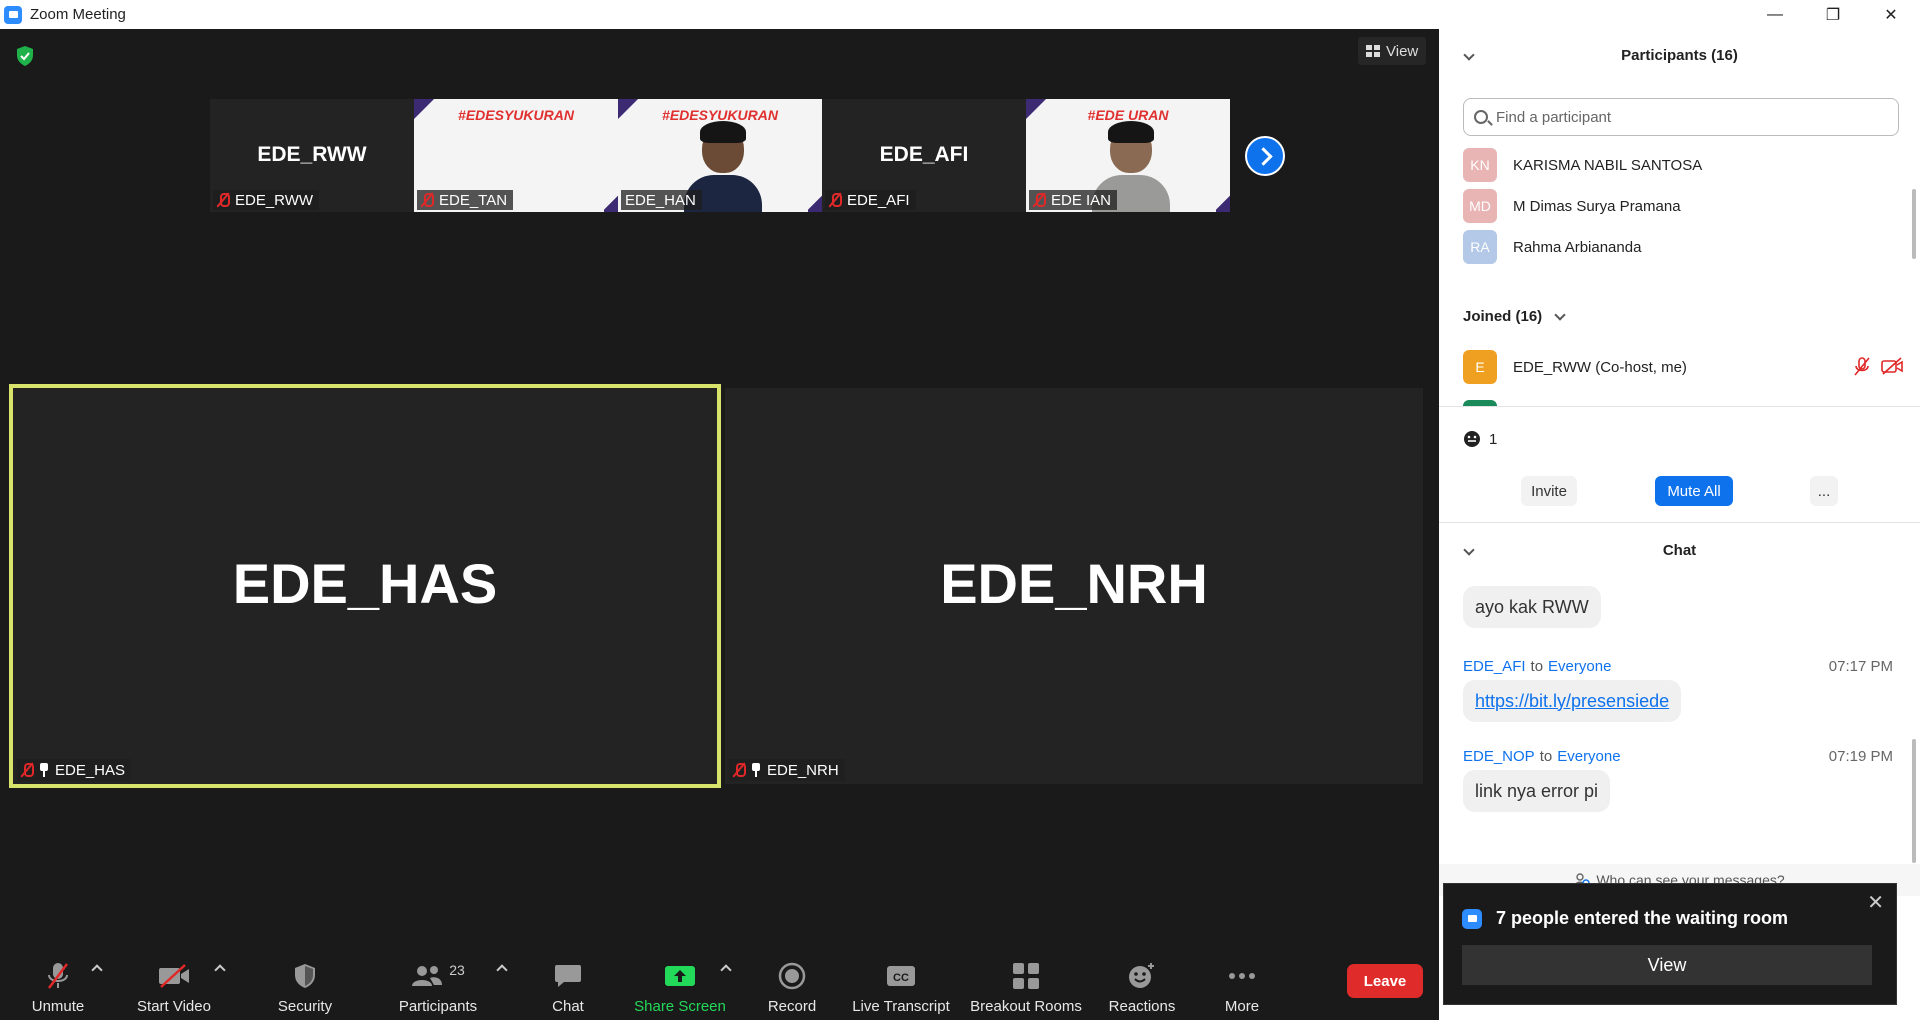  I want to click on close-icon: ✕, so click(1875, 902).